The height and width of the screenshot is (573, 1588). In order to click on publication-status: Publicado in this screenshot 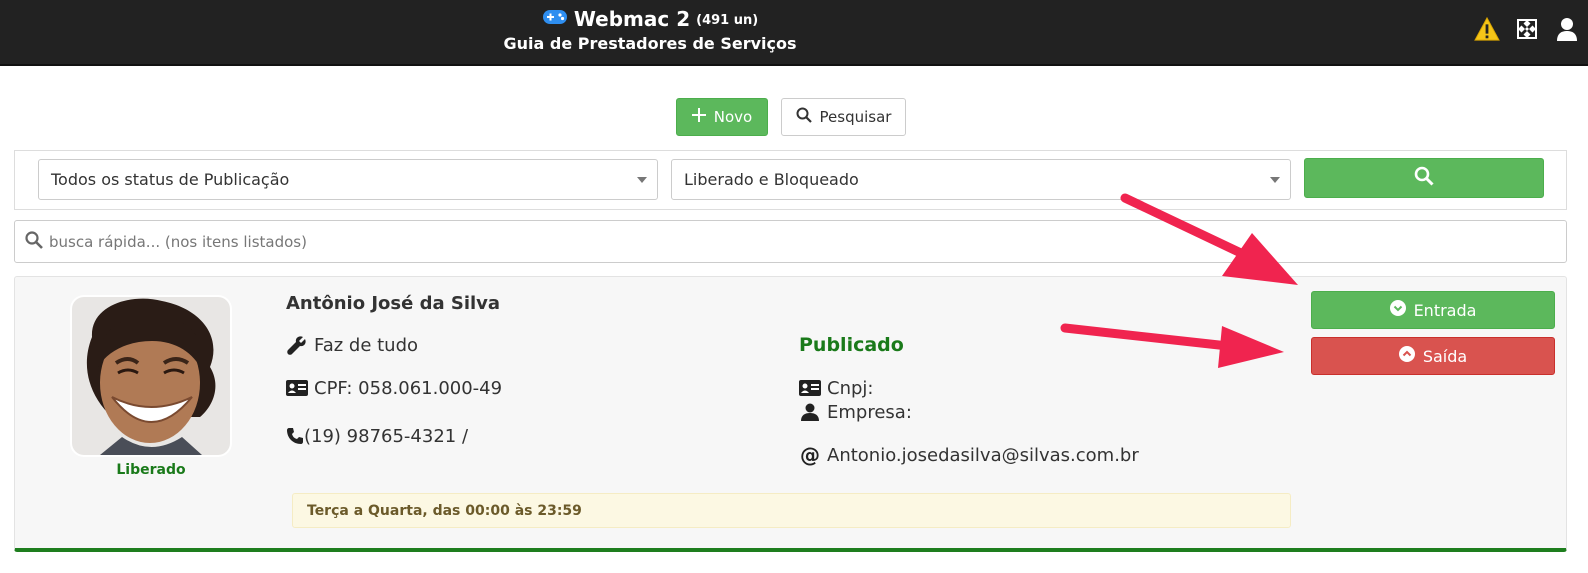, I will do `click(851, 345)`.